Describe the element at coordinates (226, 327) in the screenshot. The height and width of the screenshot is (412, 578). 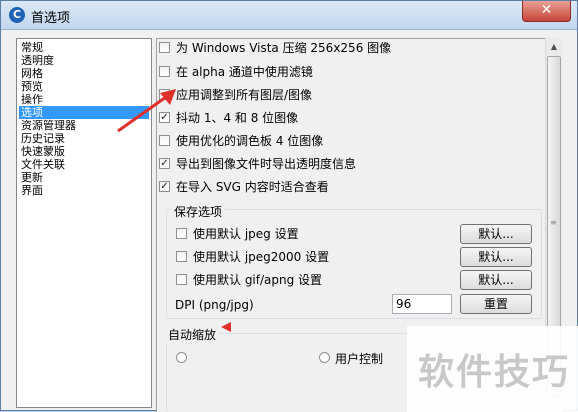
I see `annotation-marker-icon` at that location.